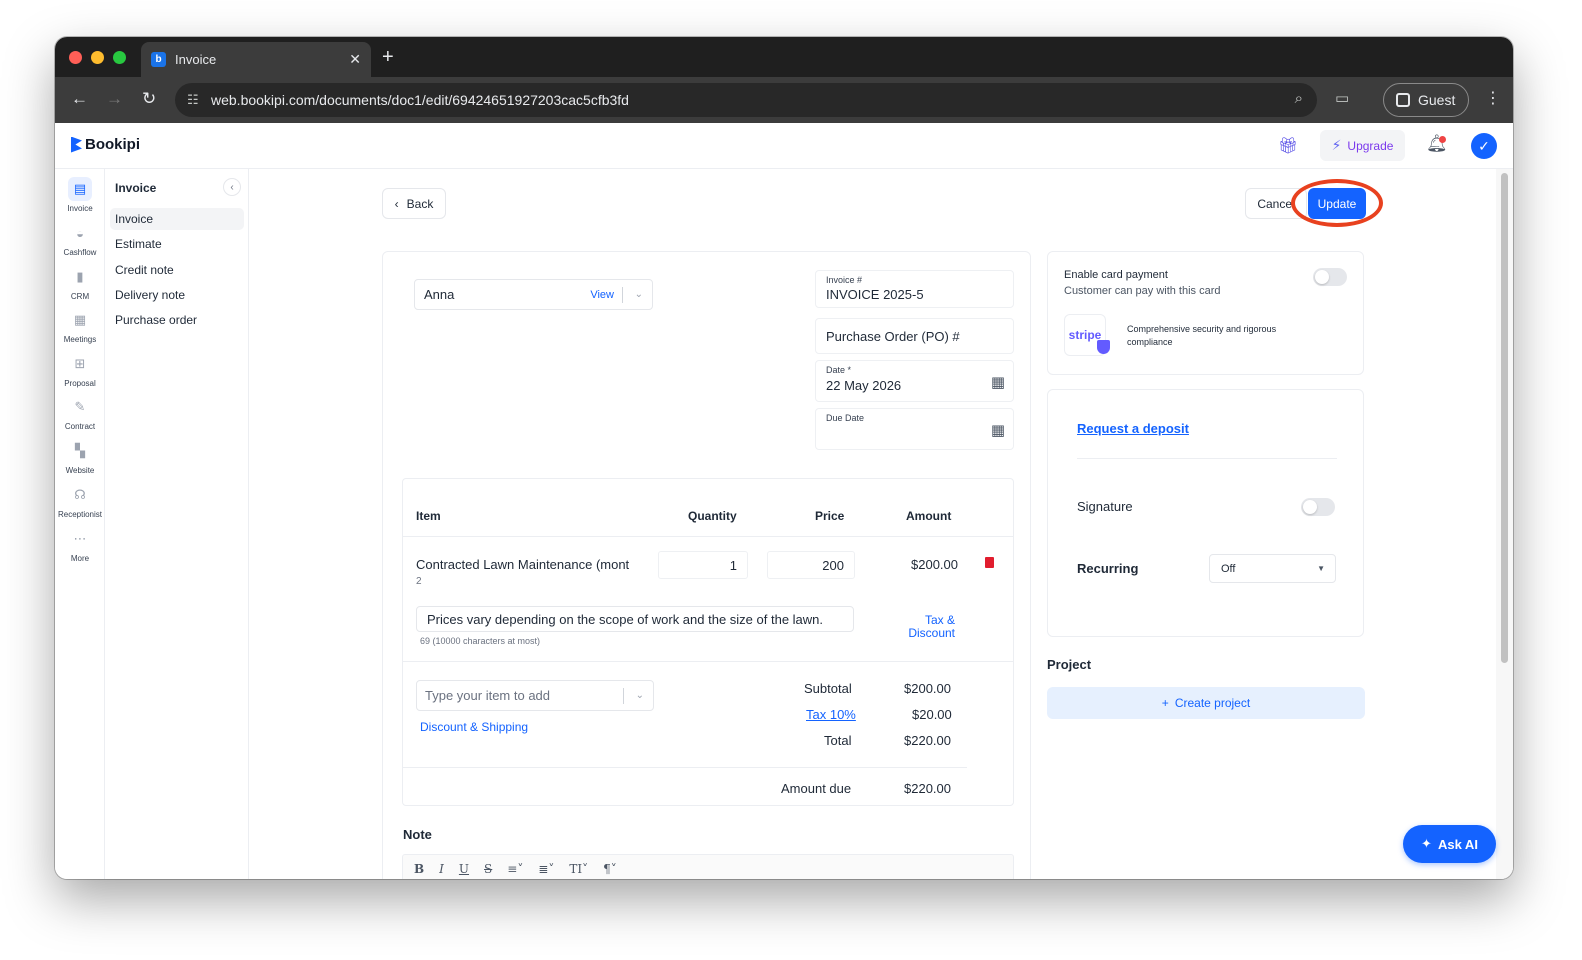 This screenshot has width=1582, height=960. Describe the element at coordinates (80, 195) in the screenshot. I see `rail-item-invoice: ▤ Invoice` at that location.